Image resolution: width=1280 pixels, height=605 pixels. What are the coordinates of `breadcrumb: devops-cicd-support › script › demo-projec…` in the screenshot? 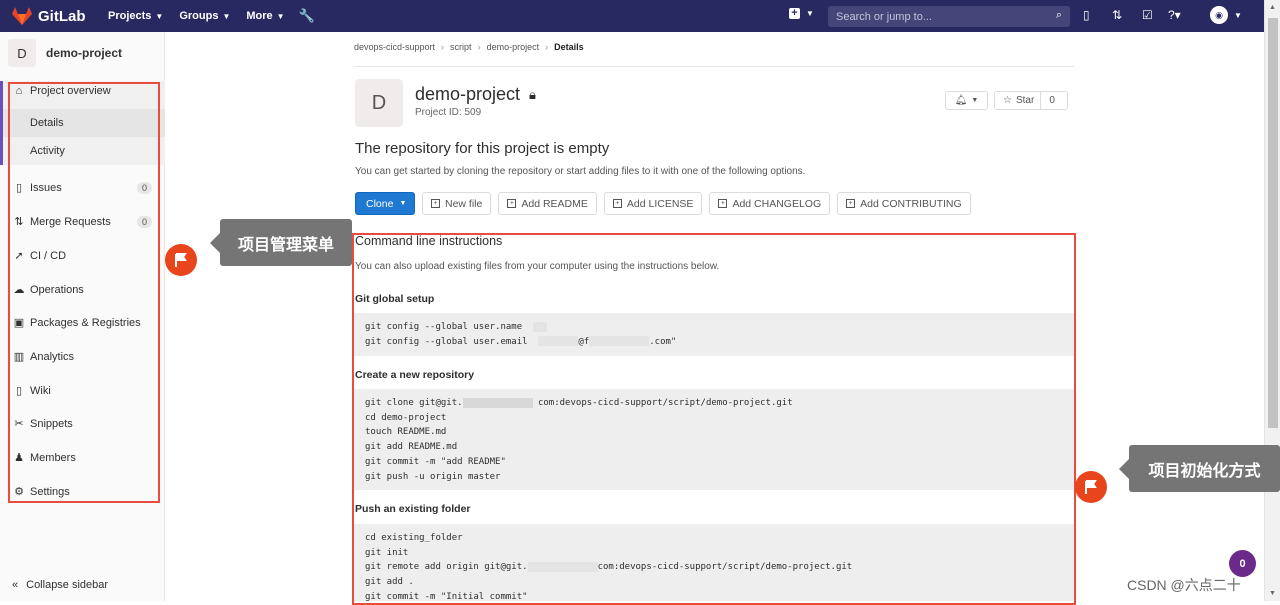 It's located at (469, 47).